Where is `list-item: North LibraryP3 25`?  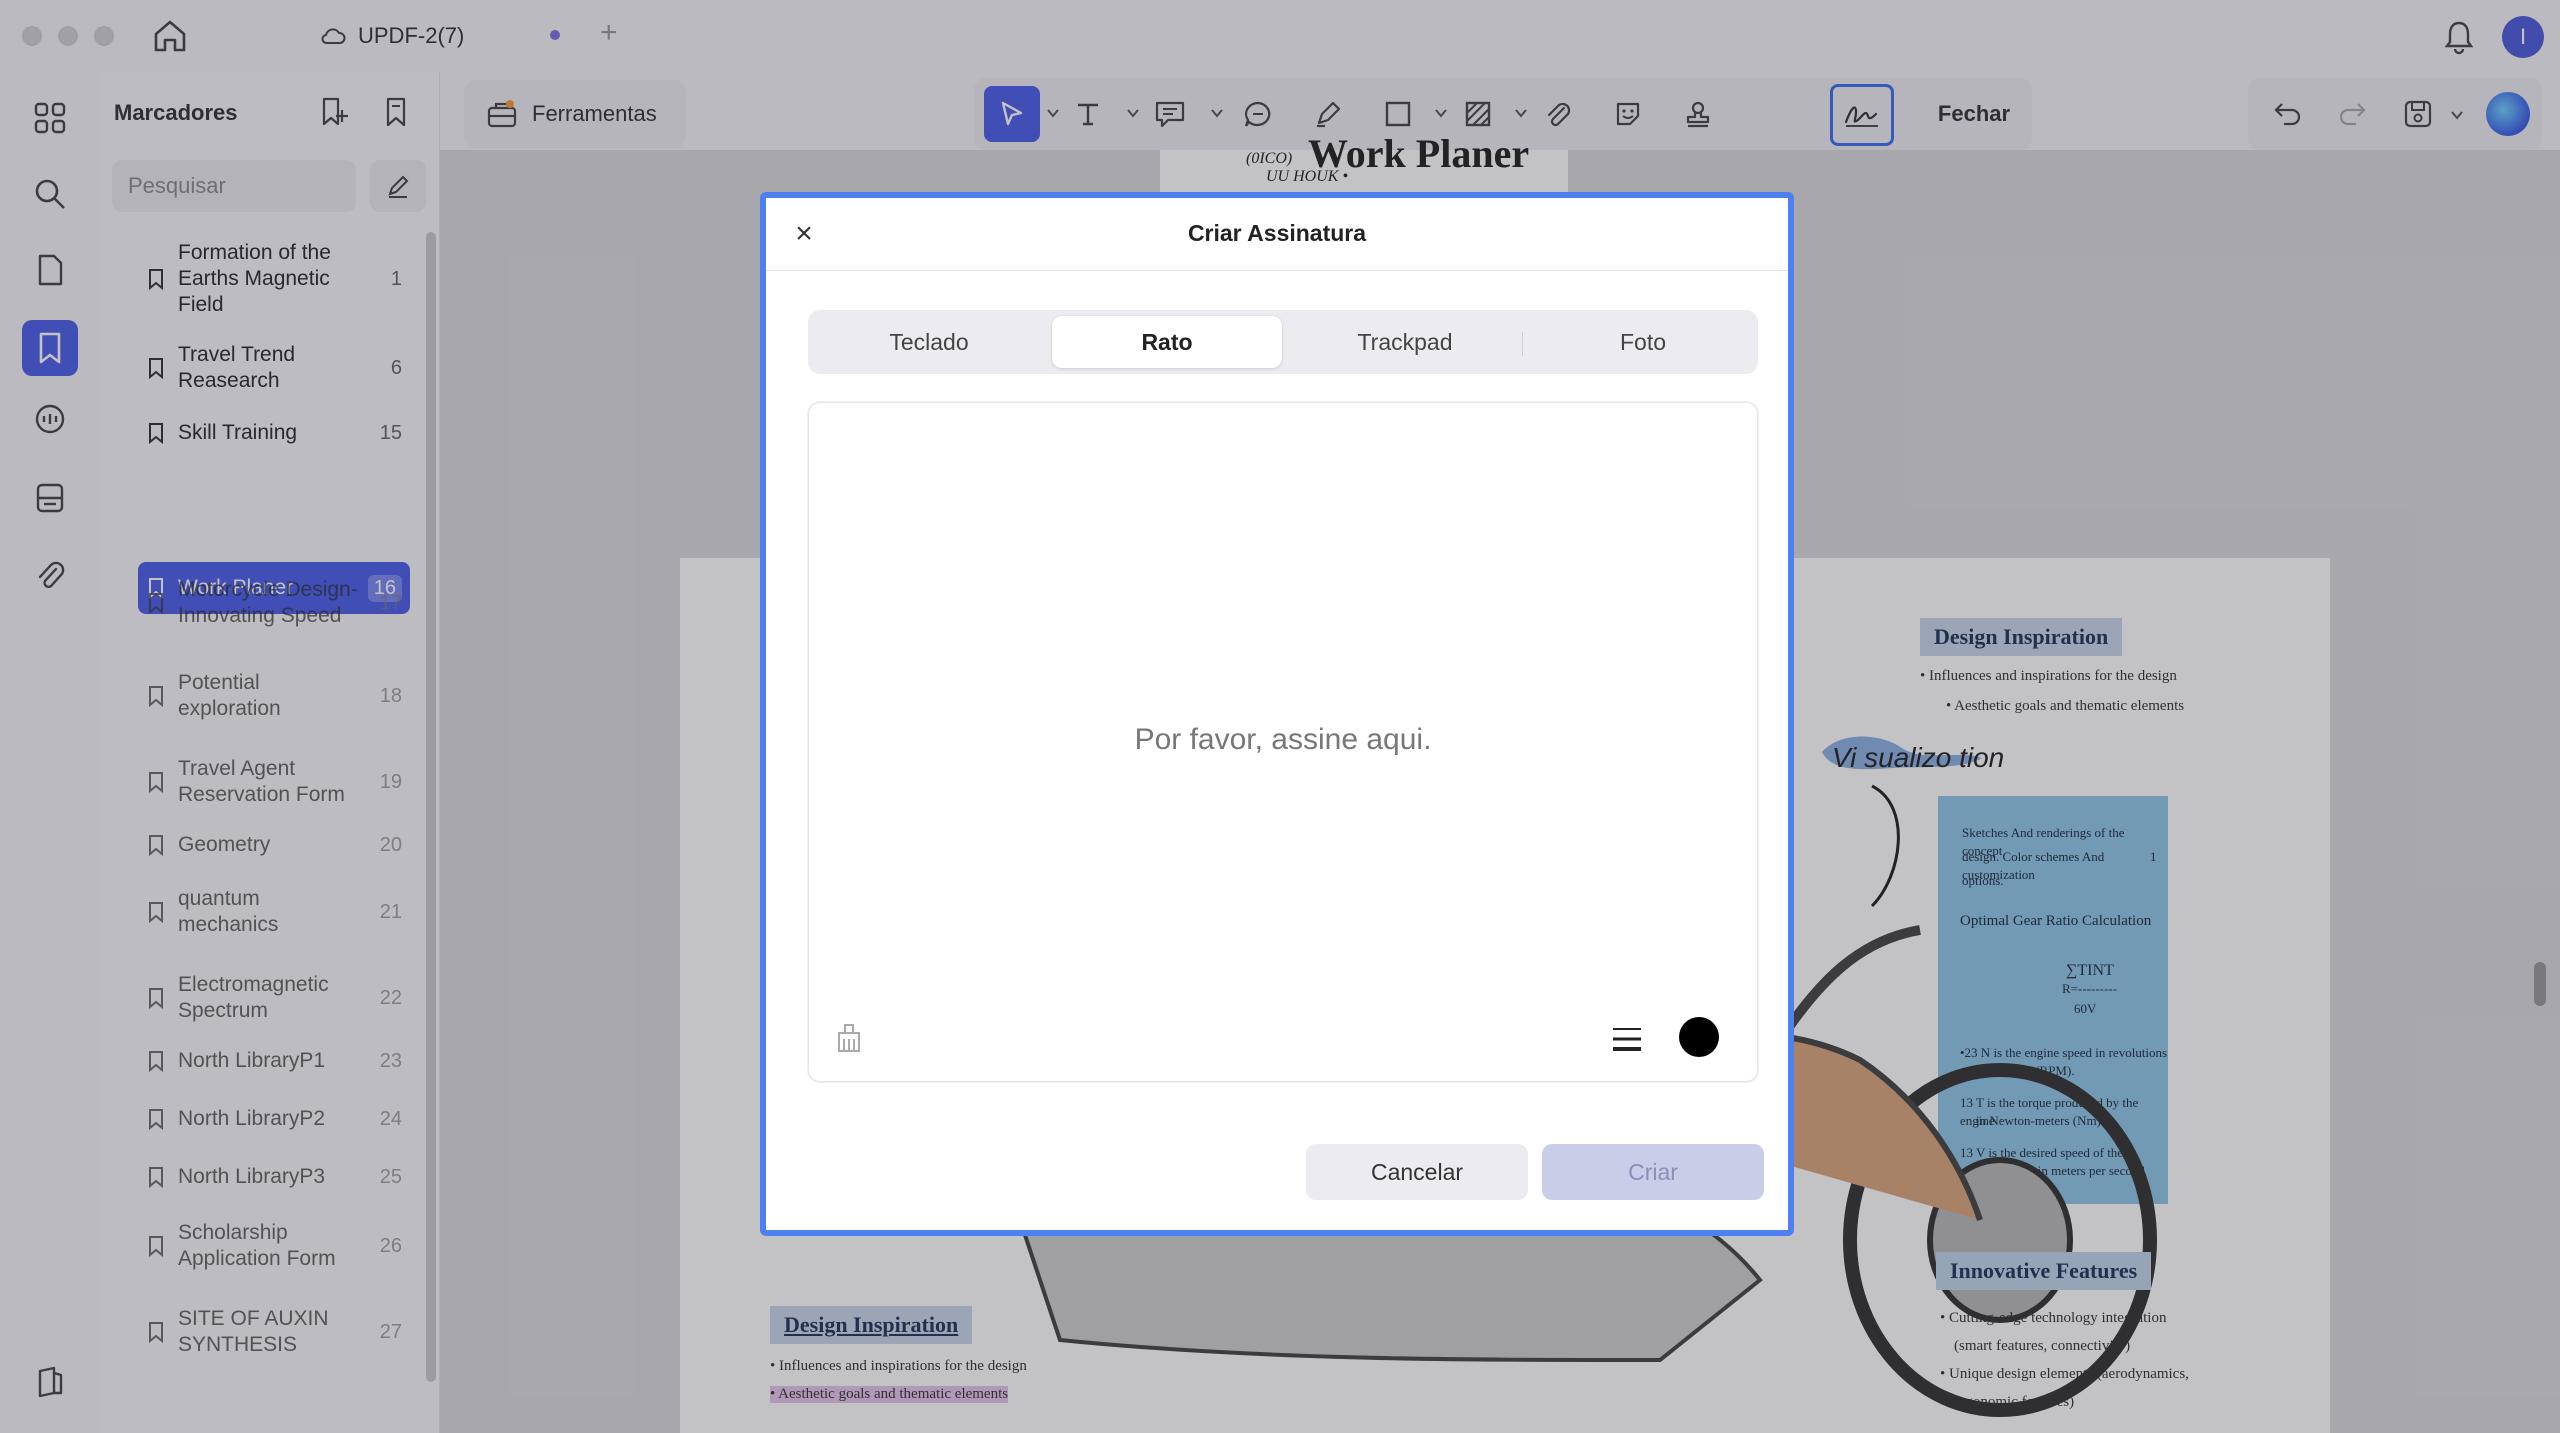
list-item: North LibraryP3 25 is located at coordinates (274, 1177).